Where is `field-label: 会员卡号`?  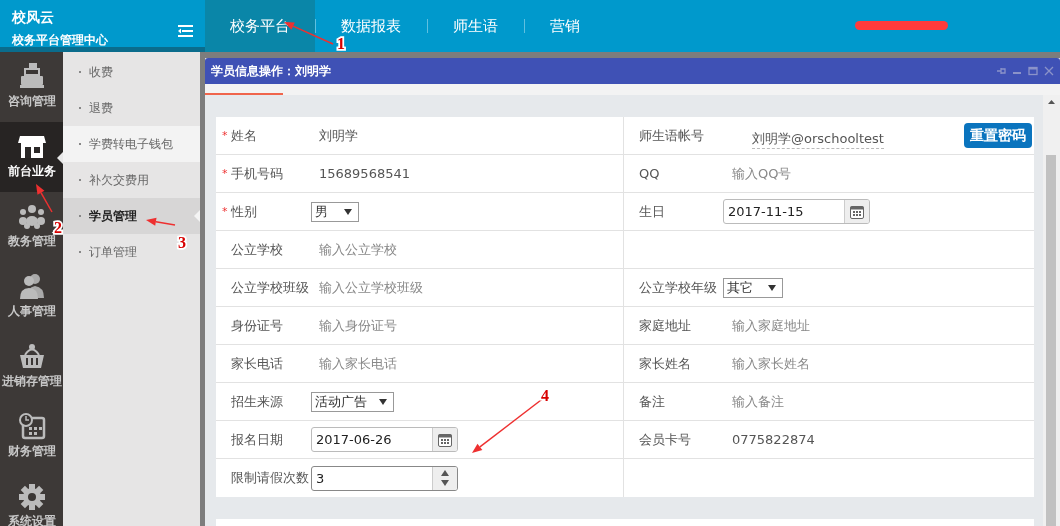
field-label: 会员卡号 is located at coordinates (665, 439).